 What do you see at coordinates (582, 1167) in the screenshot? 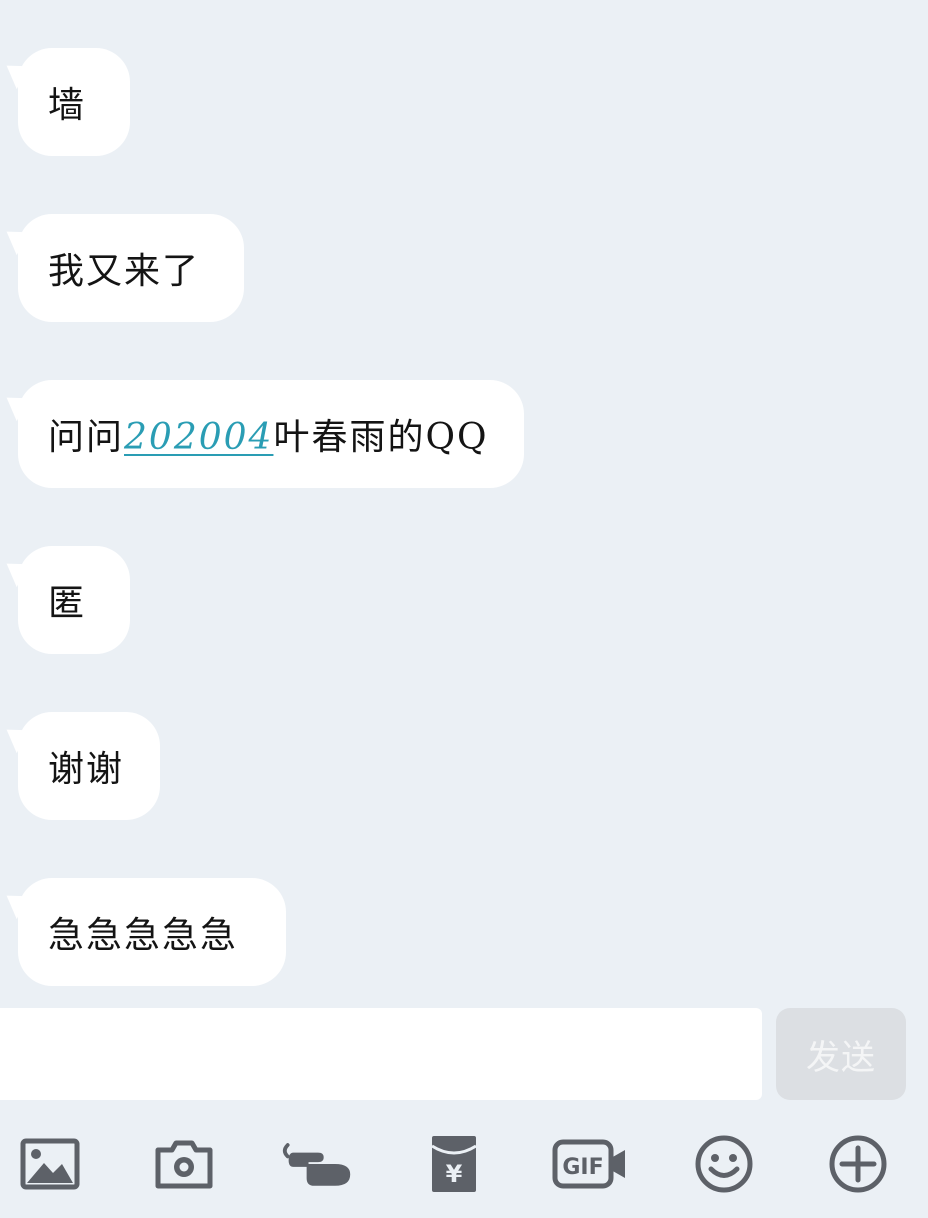
I see `gif-label: GIF` at bounding box center [582, 1167].